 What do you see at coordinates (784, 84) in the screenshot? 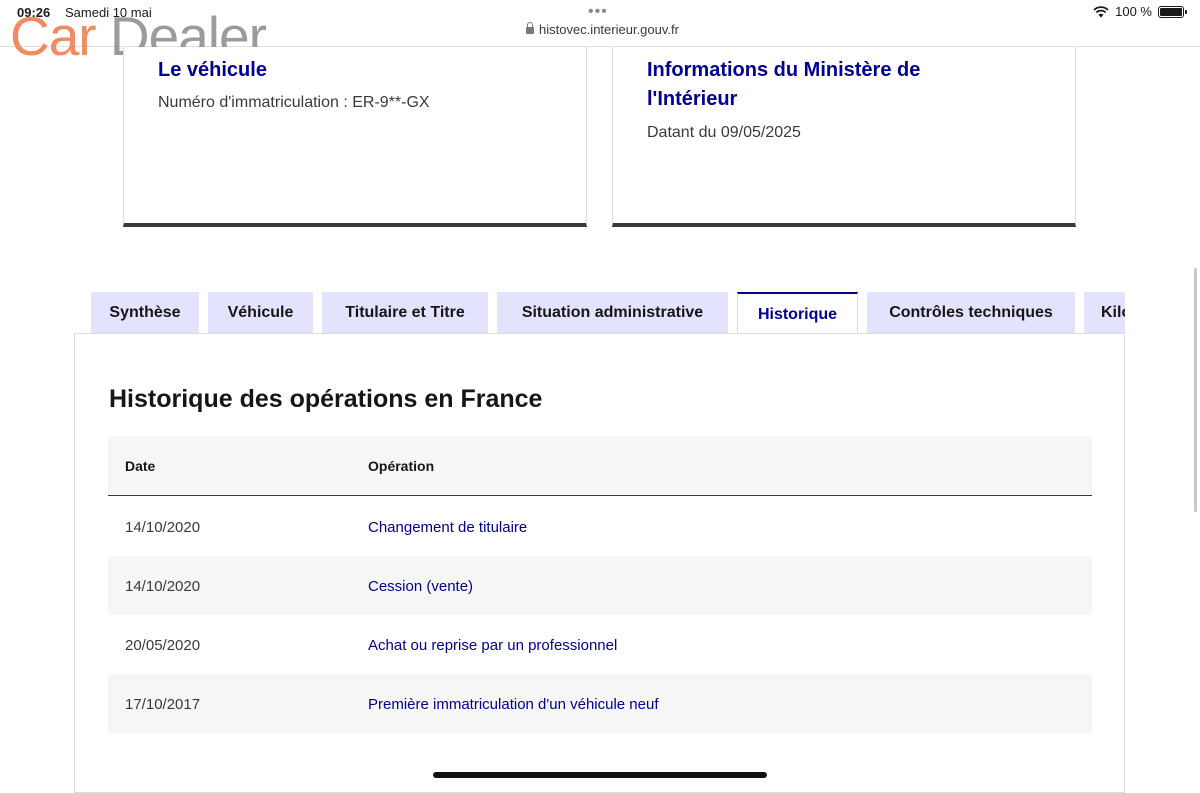
I see `ministry-card-title: Informations du Ministère de l'Intérieur` at bounding box center [784, 84].